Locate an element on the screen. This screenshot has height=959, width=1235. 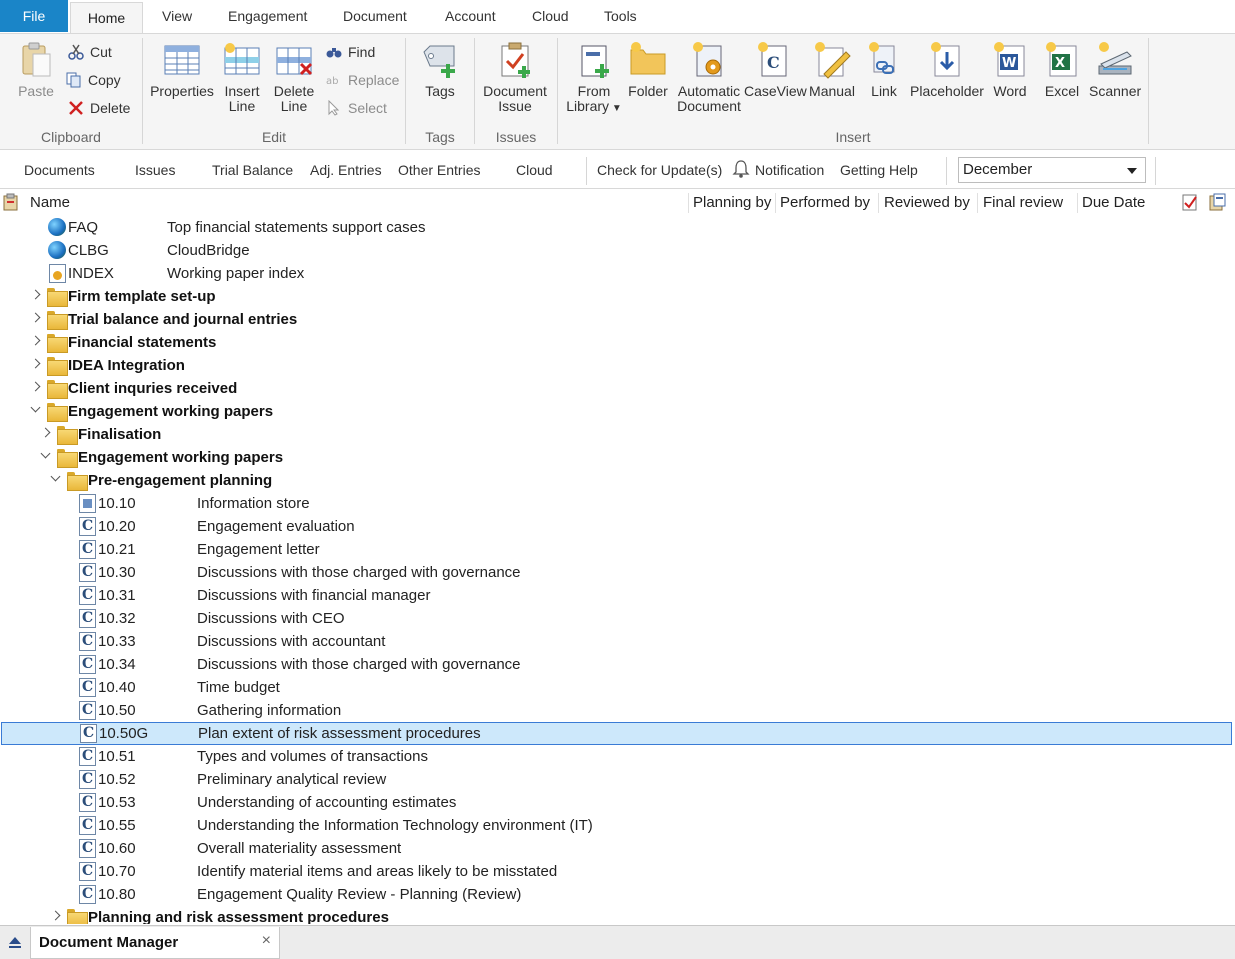
tab-engagement: Engagement is located at coordinates (267, 16).